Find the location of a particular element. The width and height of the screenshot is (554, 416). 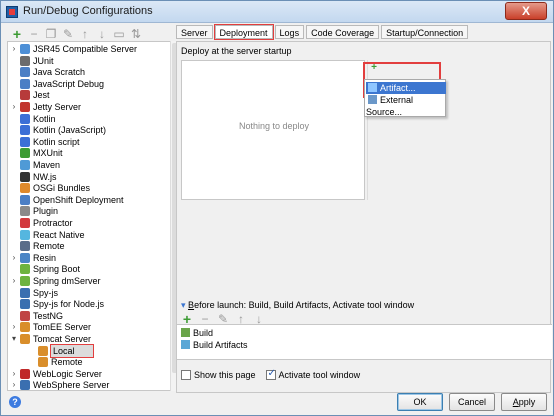

tree-item-label: OpenShift Deployment is located at coordinates (78, 199).